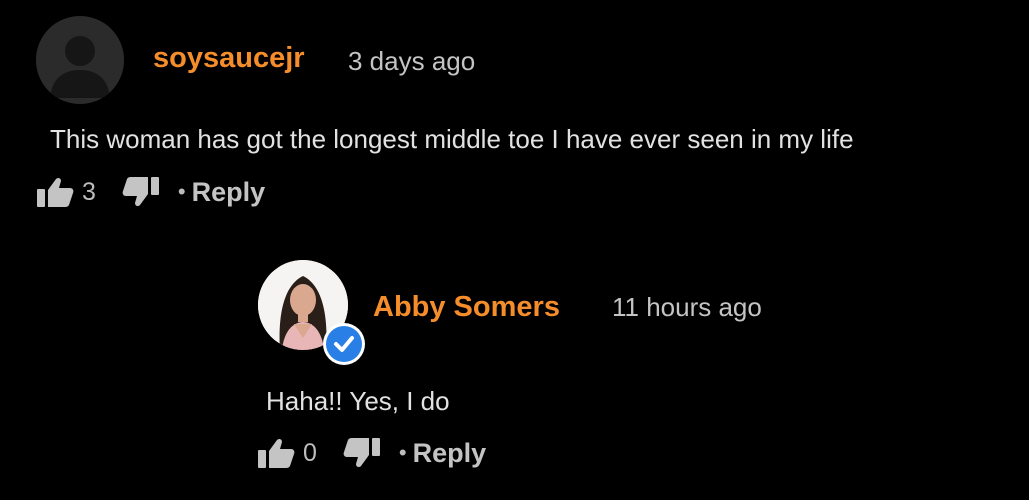  I want to click on comment-username: Abby Somers, so click(466, 307).